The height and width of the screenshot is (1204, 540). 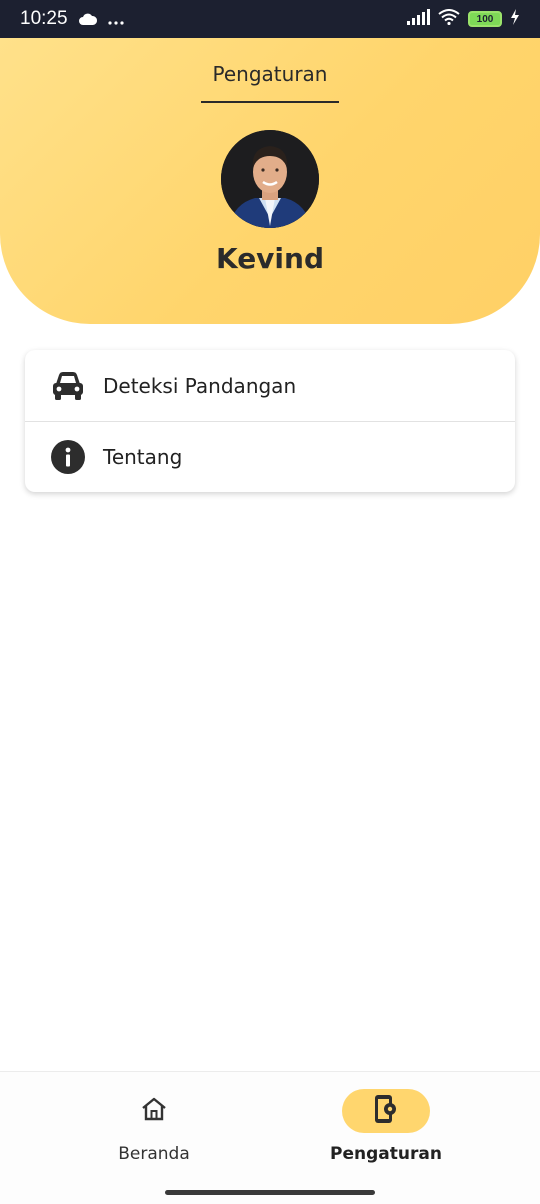 What do you see at coordinates (270, 102) in the screenshot?
I see `title-underline` at bounding box center [270, 102].